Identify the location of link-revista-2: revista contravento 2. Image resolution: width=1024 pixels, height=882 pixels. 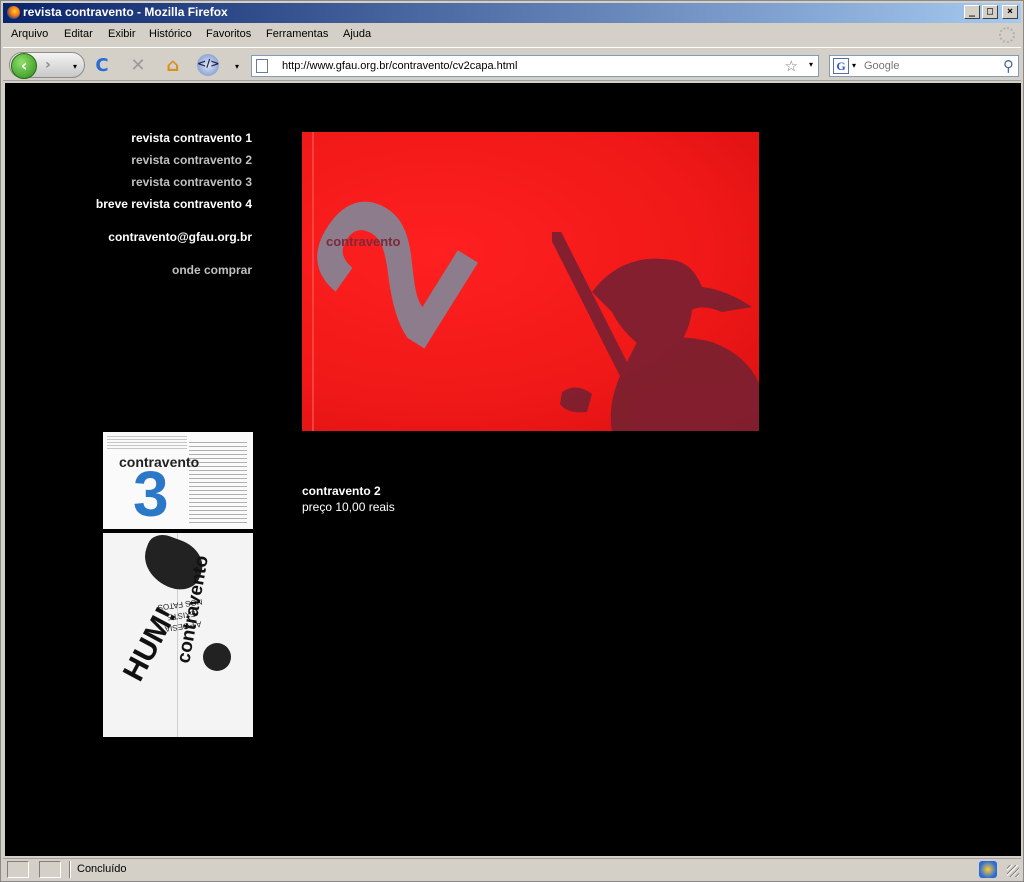
(191, 160).